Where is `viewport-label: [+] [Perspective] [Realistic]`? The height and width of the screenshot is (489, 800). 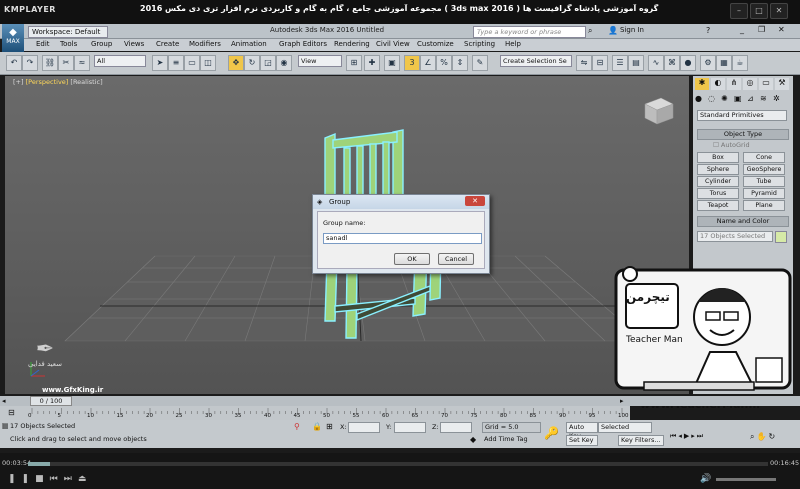 viewport-label: [+] [Perspective] [Realistic] is located at coordinates (58, 82).